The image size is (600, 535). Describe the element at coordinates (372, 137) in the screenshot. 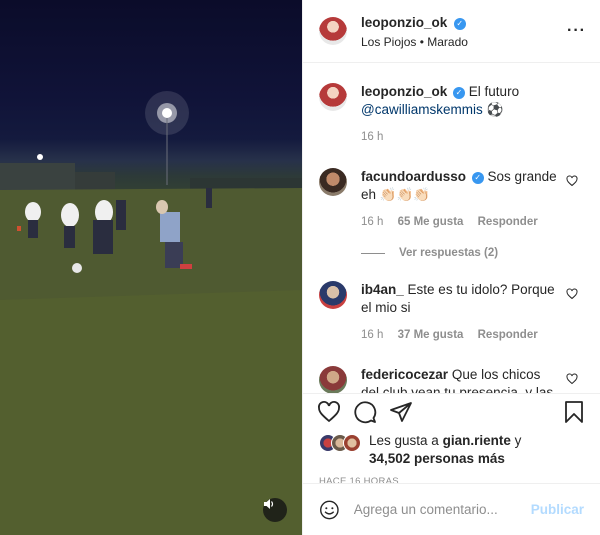

I see `caption-time: 16 h` at that location.